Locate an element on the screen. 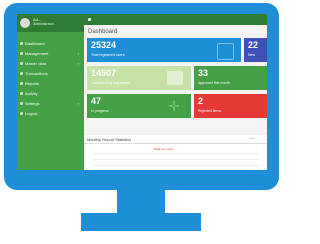  collapse-button: — is located at coordinates (252, 139).